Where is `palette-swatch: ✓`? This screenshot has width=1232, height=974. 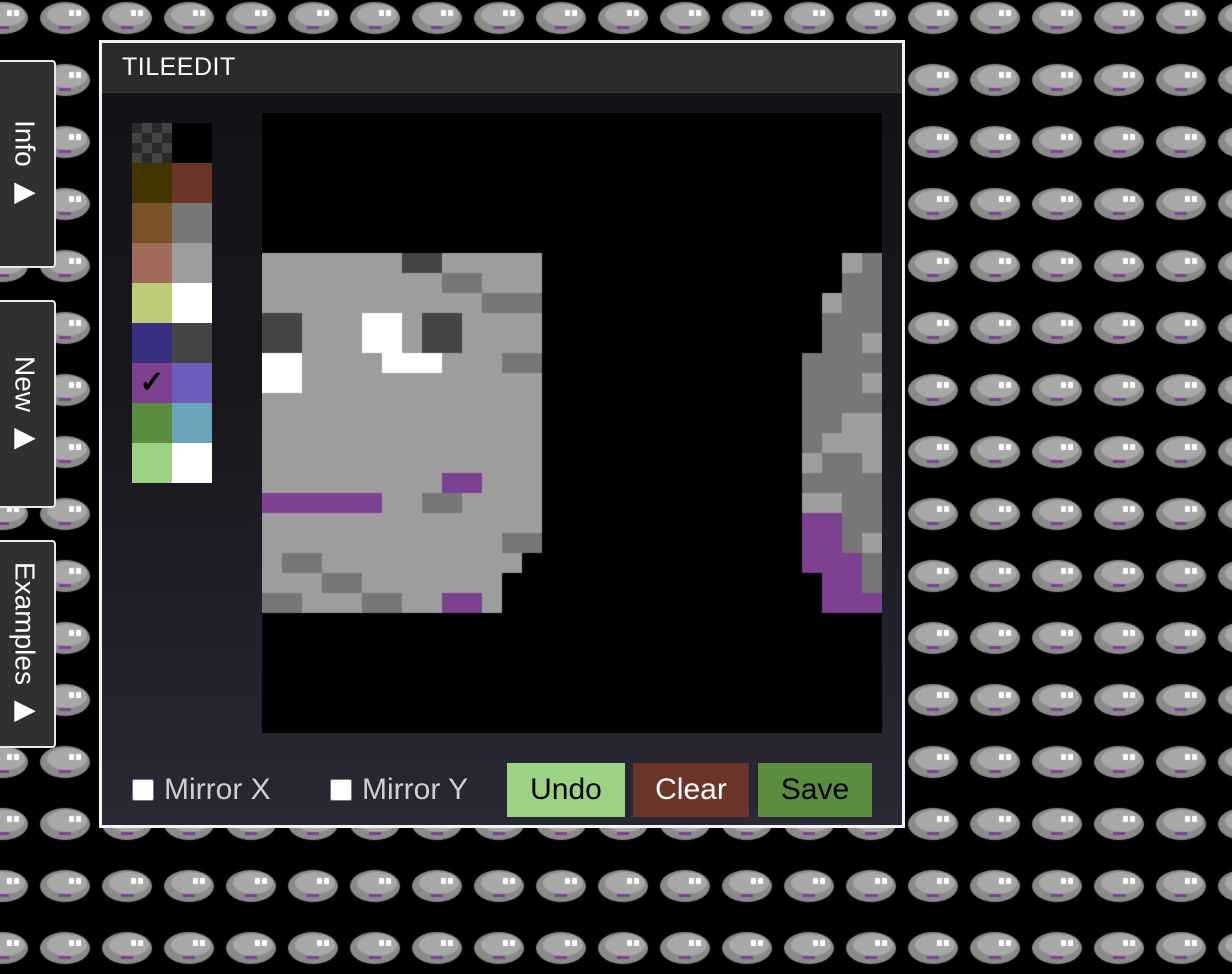
palette-swatch: ✓ is located at coordinates (152, 383).